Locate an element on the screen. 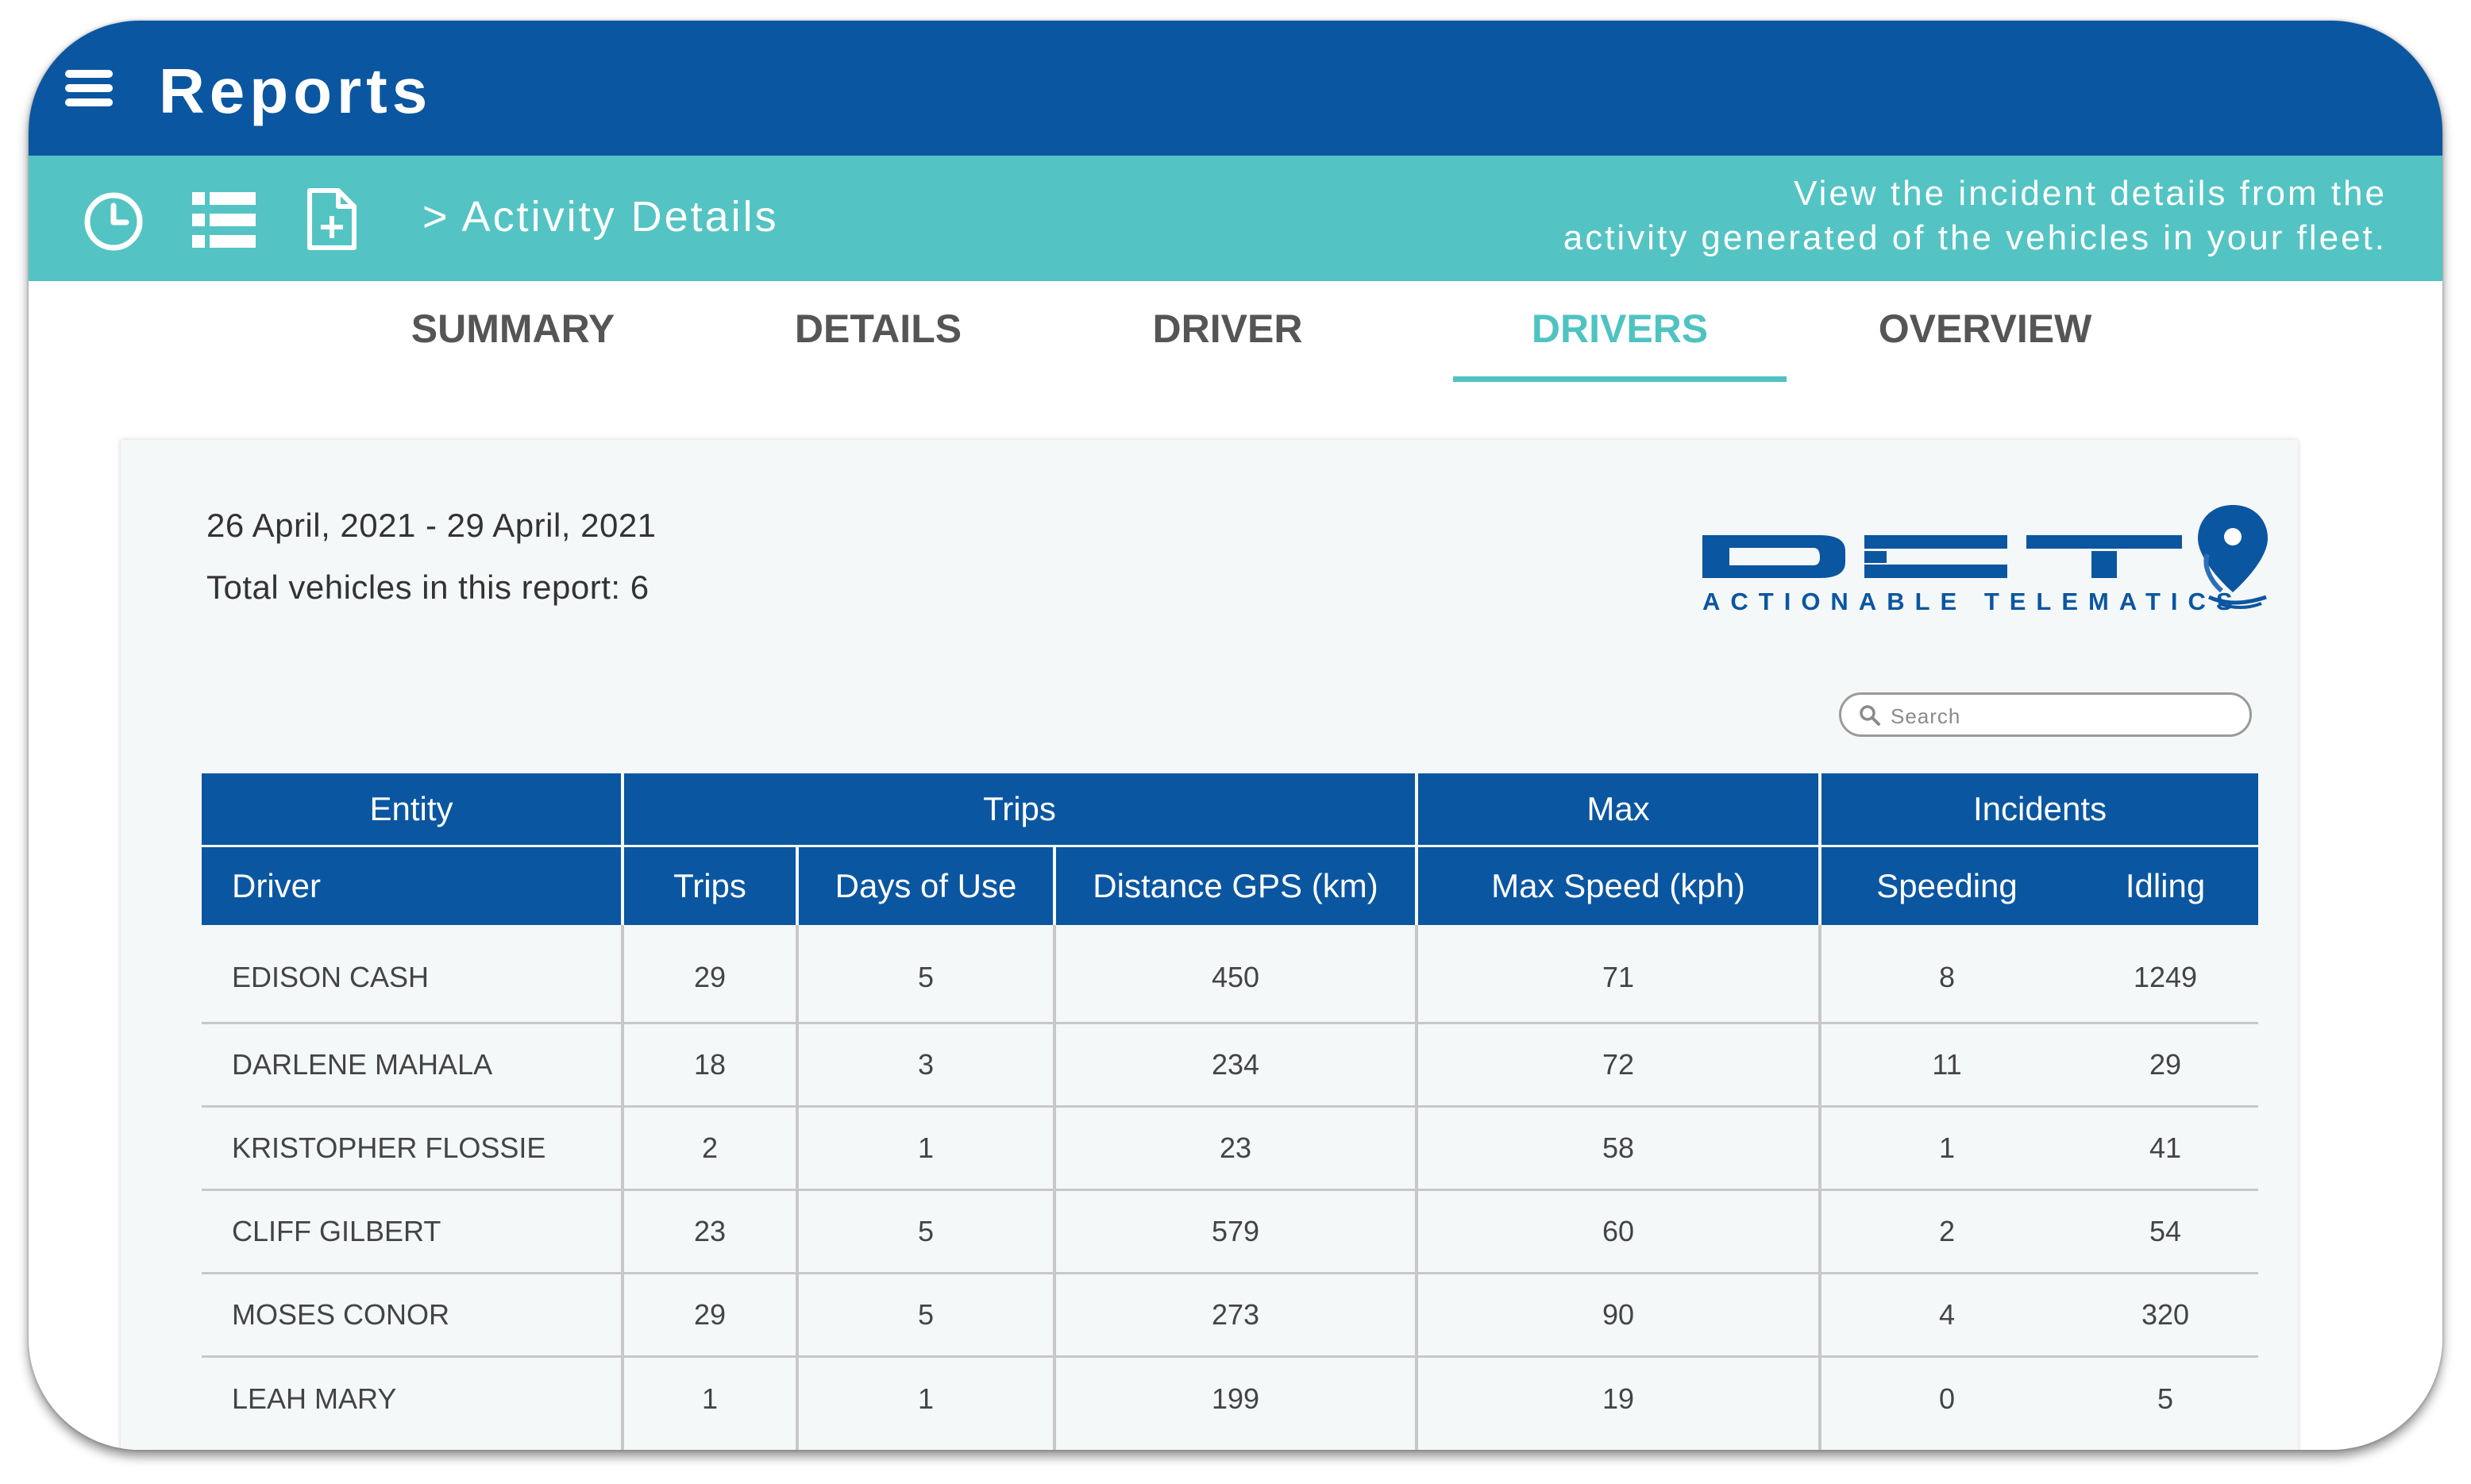  distance-cell: 273 is located at coordinates (1234, 1316).